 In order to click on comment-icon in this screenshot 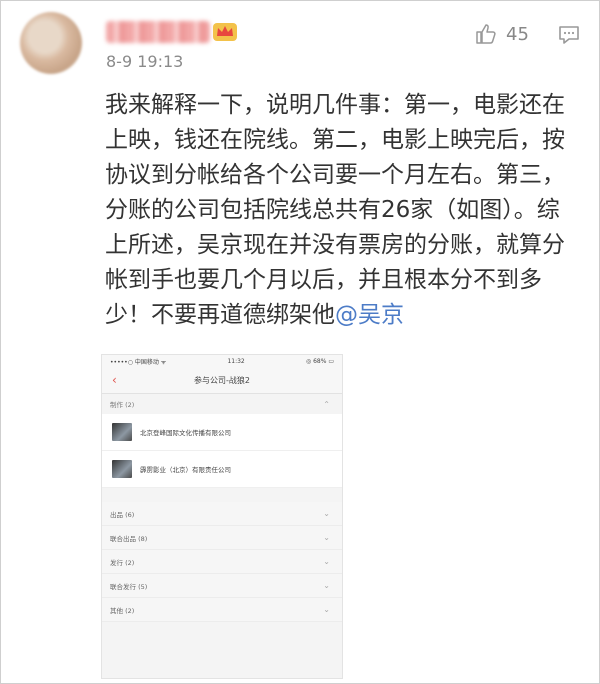, I will do `click(569, 35)`.